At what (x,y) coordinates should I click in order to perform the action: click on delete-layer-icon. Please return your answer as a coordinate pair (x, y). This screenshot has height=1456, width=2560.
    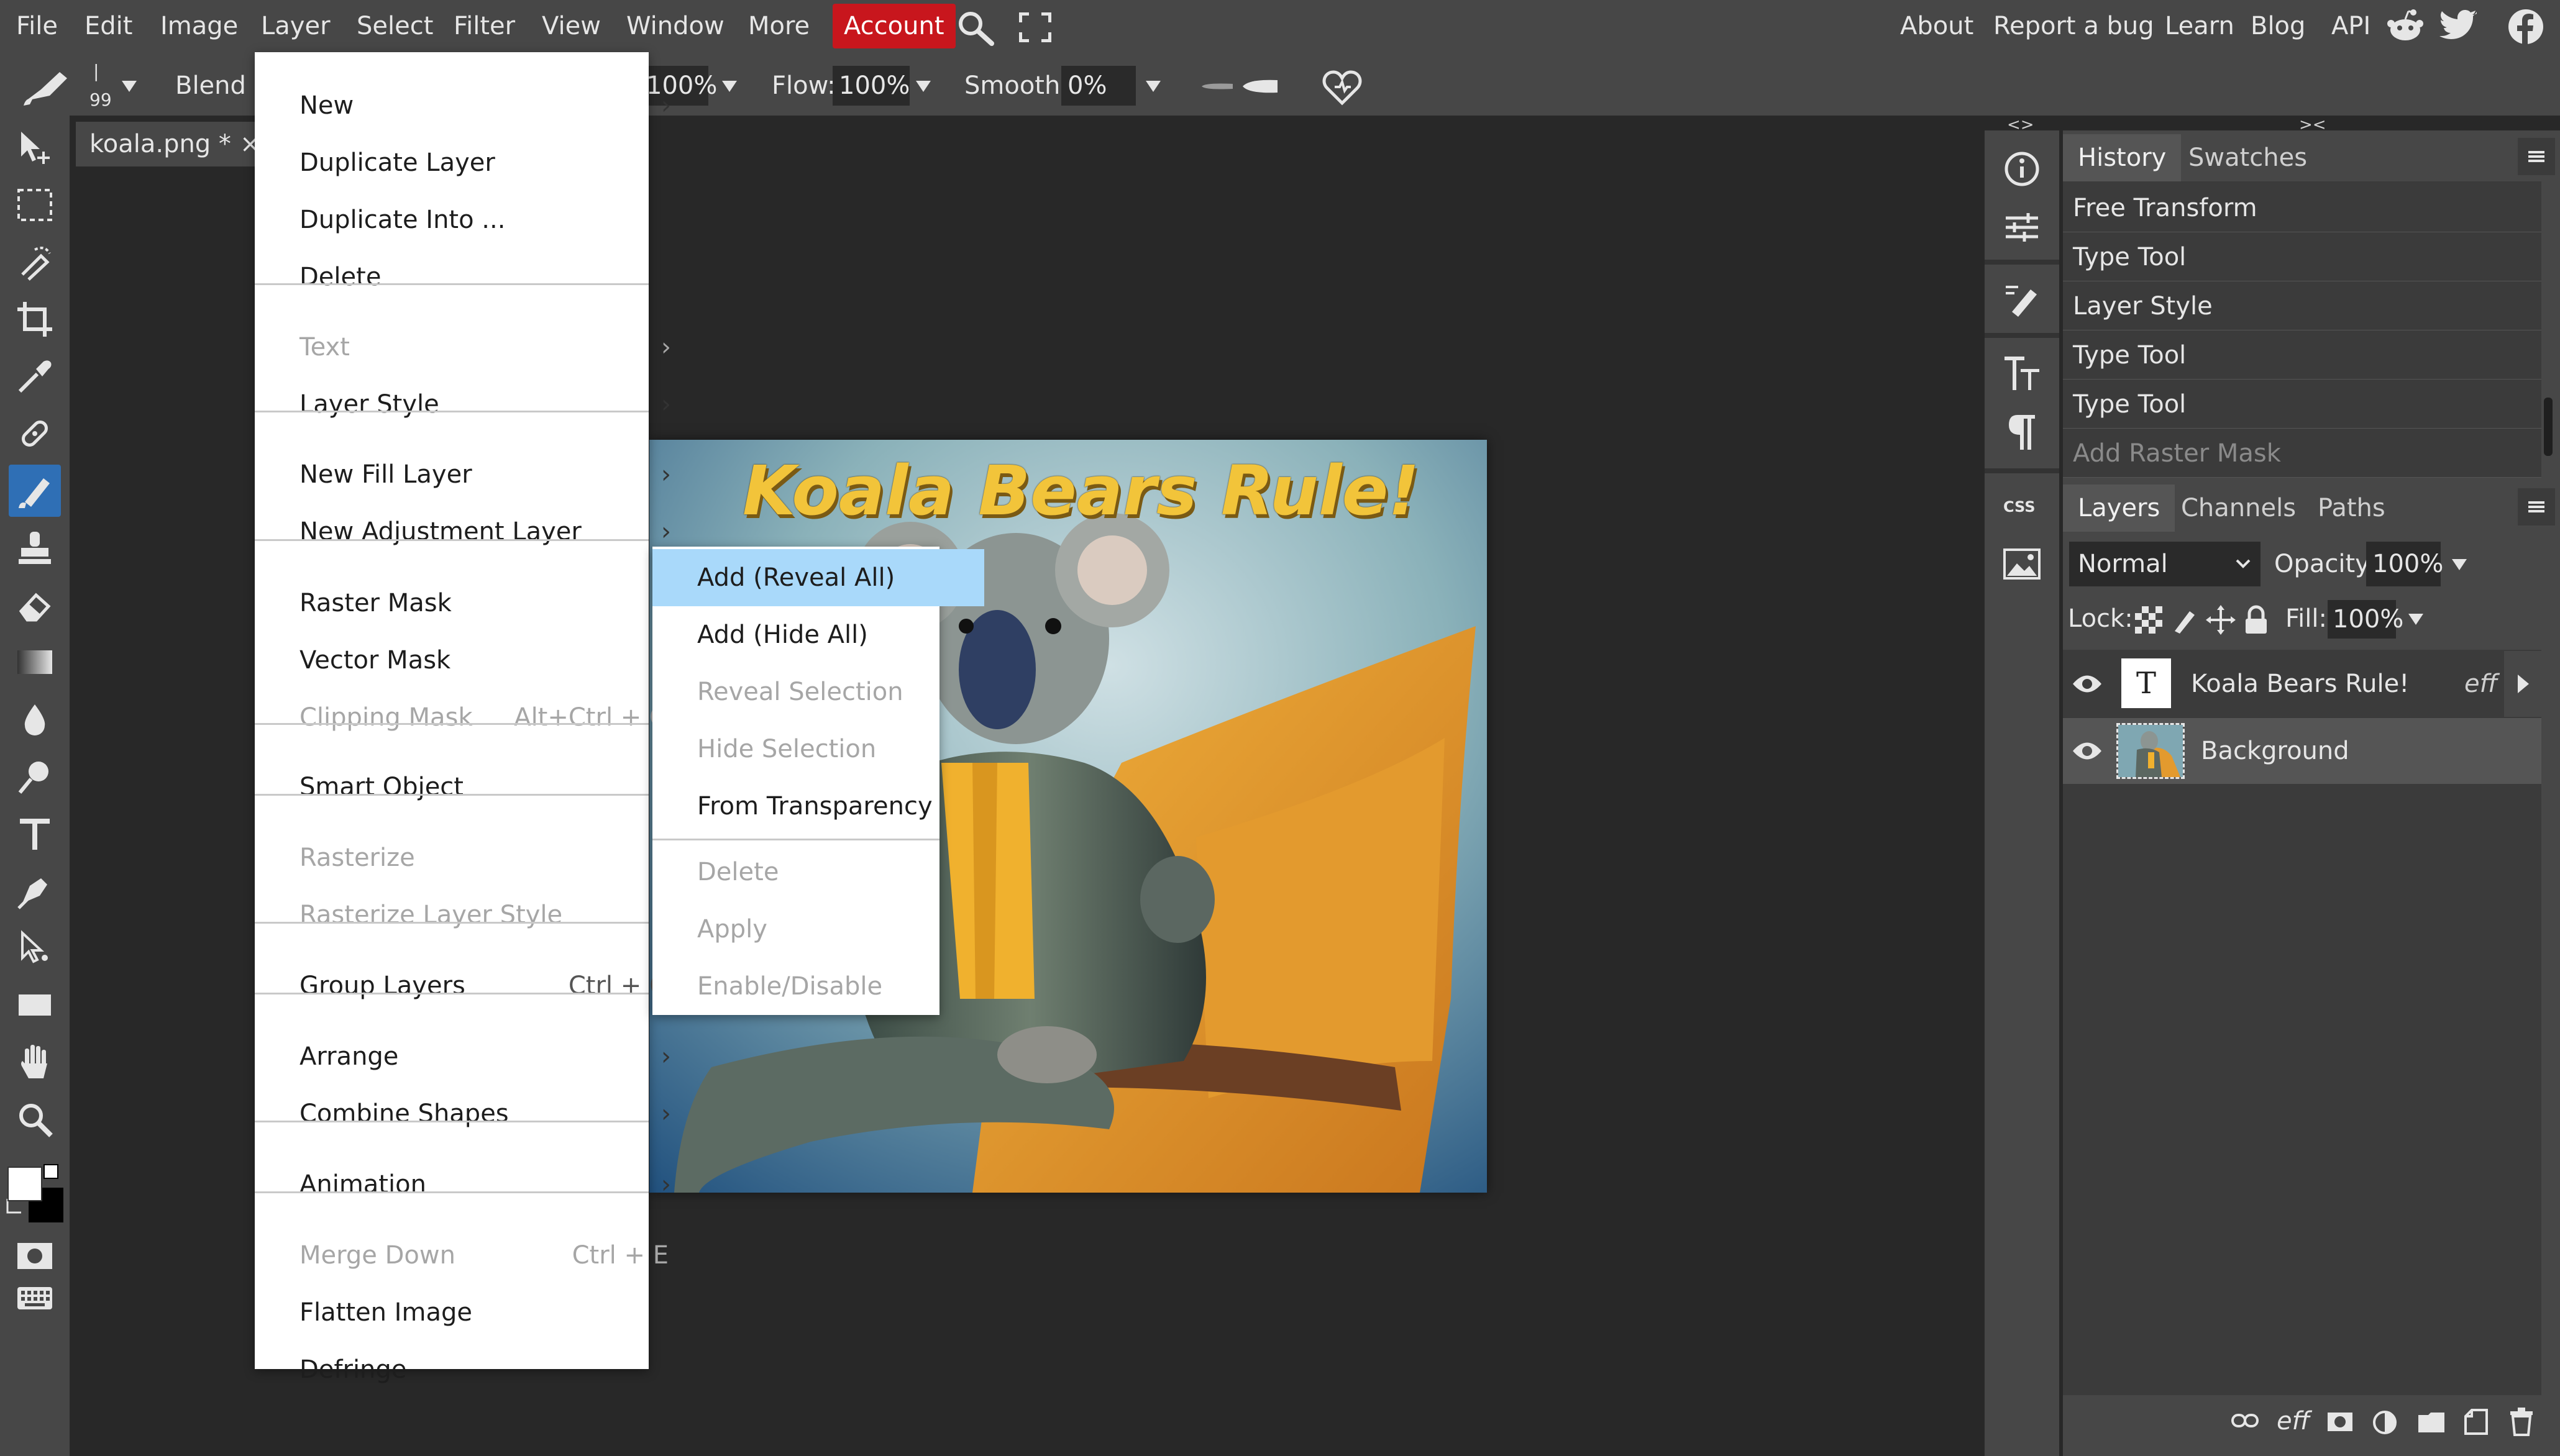
    Looking at the image, I should click on (2521, 1422).